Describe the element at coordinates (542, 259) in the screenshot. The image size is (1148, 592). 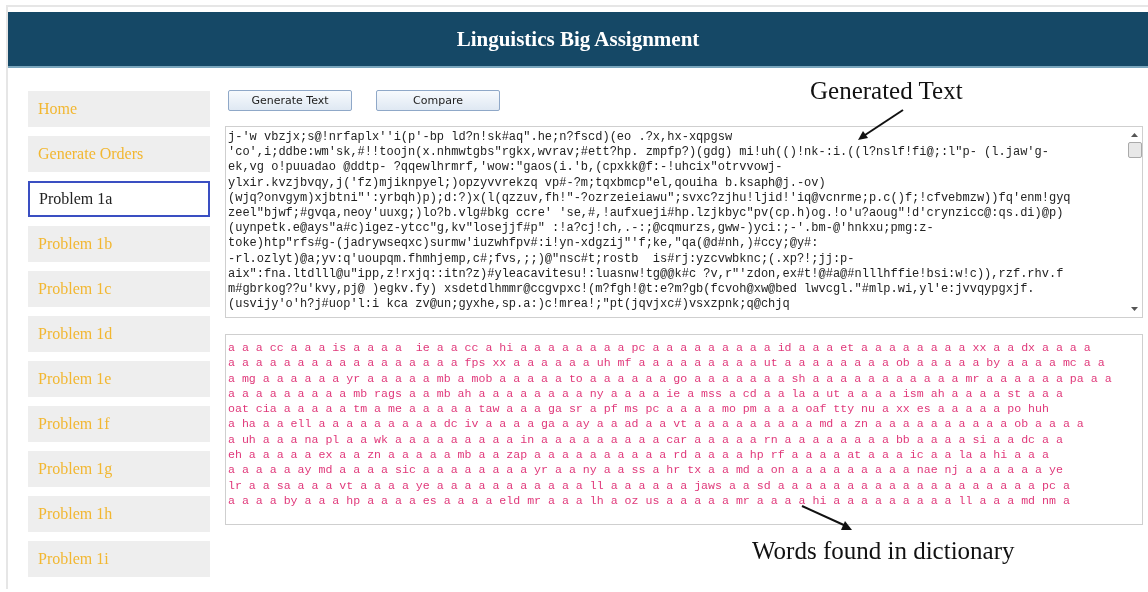
I see `text-line: -rl.ozlyt)@a;yv:q'uoupqm.fhmhjemp,c#;fvs,;;)@"nsc#t;rostb is#rj:yzcvwbknc;(.xp?!;jj:p-` at that location.